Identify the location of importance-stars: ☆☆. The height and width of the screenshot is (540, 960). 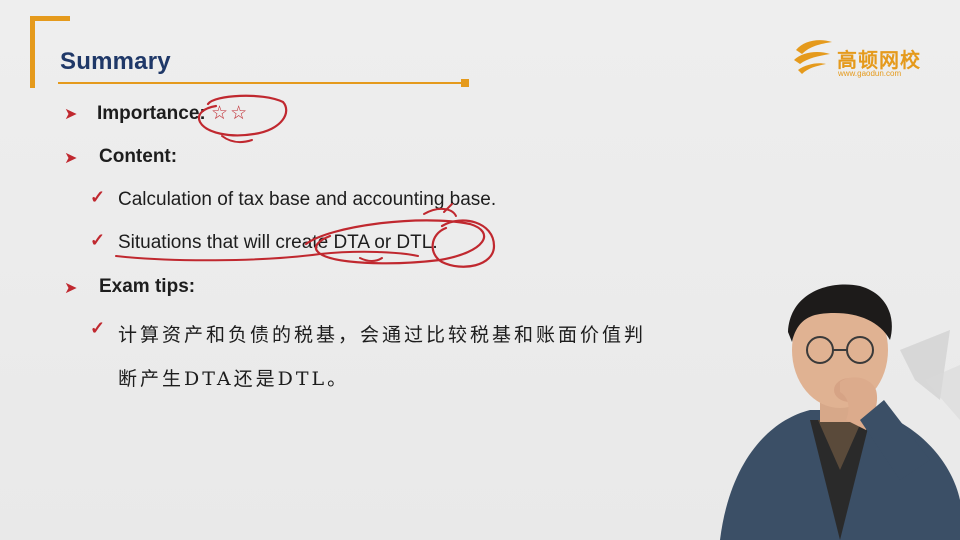
(230, 113).